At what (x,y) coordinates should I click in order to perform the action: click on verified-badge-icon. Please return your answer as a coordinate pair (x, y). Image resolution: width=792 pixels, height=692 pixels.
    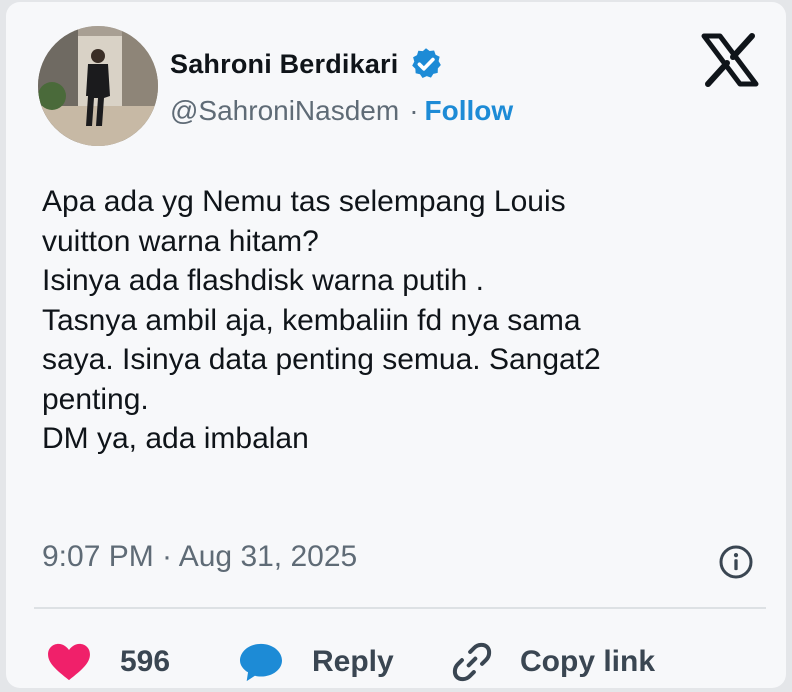
    Looking at the image, I should click on (427, 63).